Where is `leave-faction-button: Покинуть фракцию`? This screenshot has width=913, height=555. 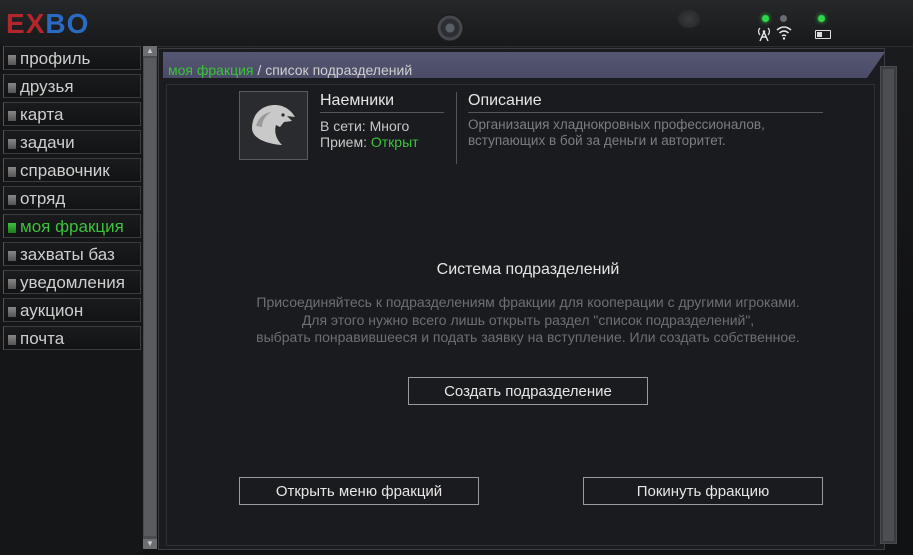
leave-faction-button: Покинуть фракцию is located at coordinates (703, 491).